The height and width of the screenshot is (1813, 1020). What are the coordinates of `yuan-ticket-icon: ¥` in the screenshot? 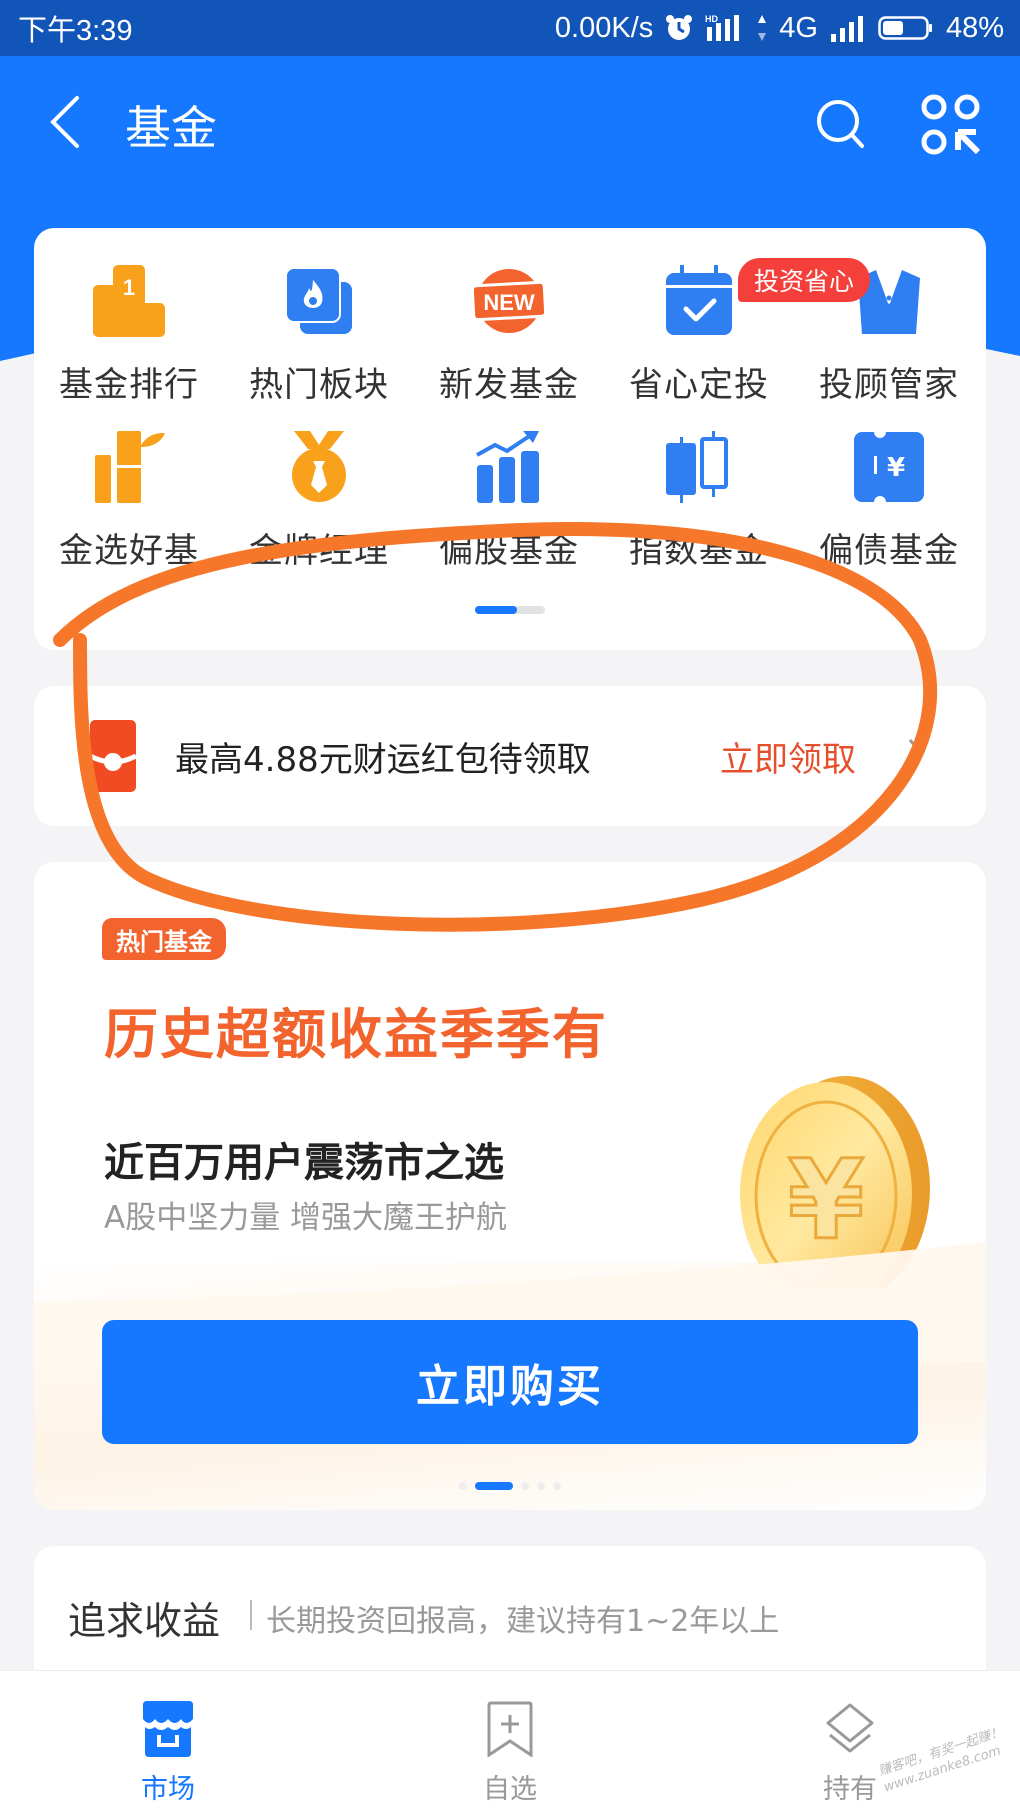 It's located at (889, 466).